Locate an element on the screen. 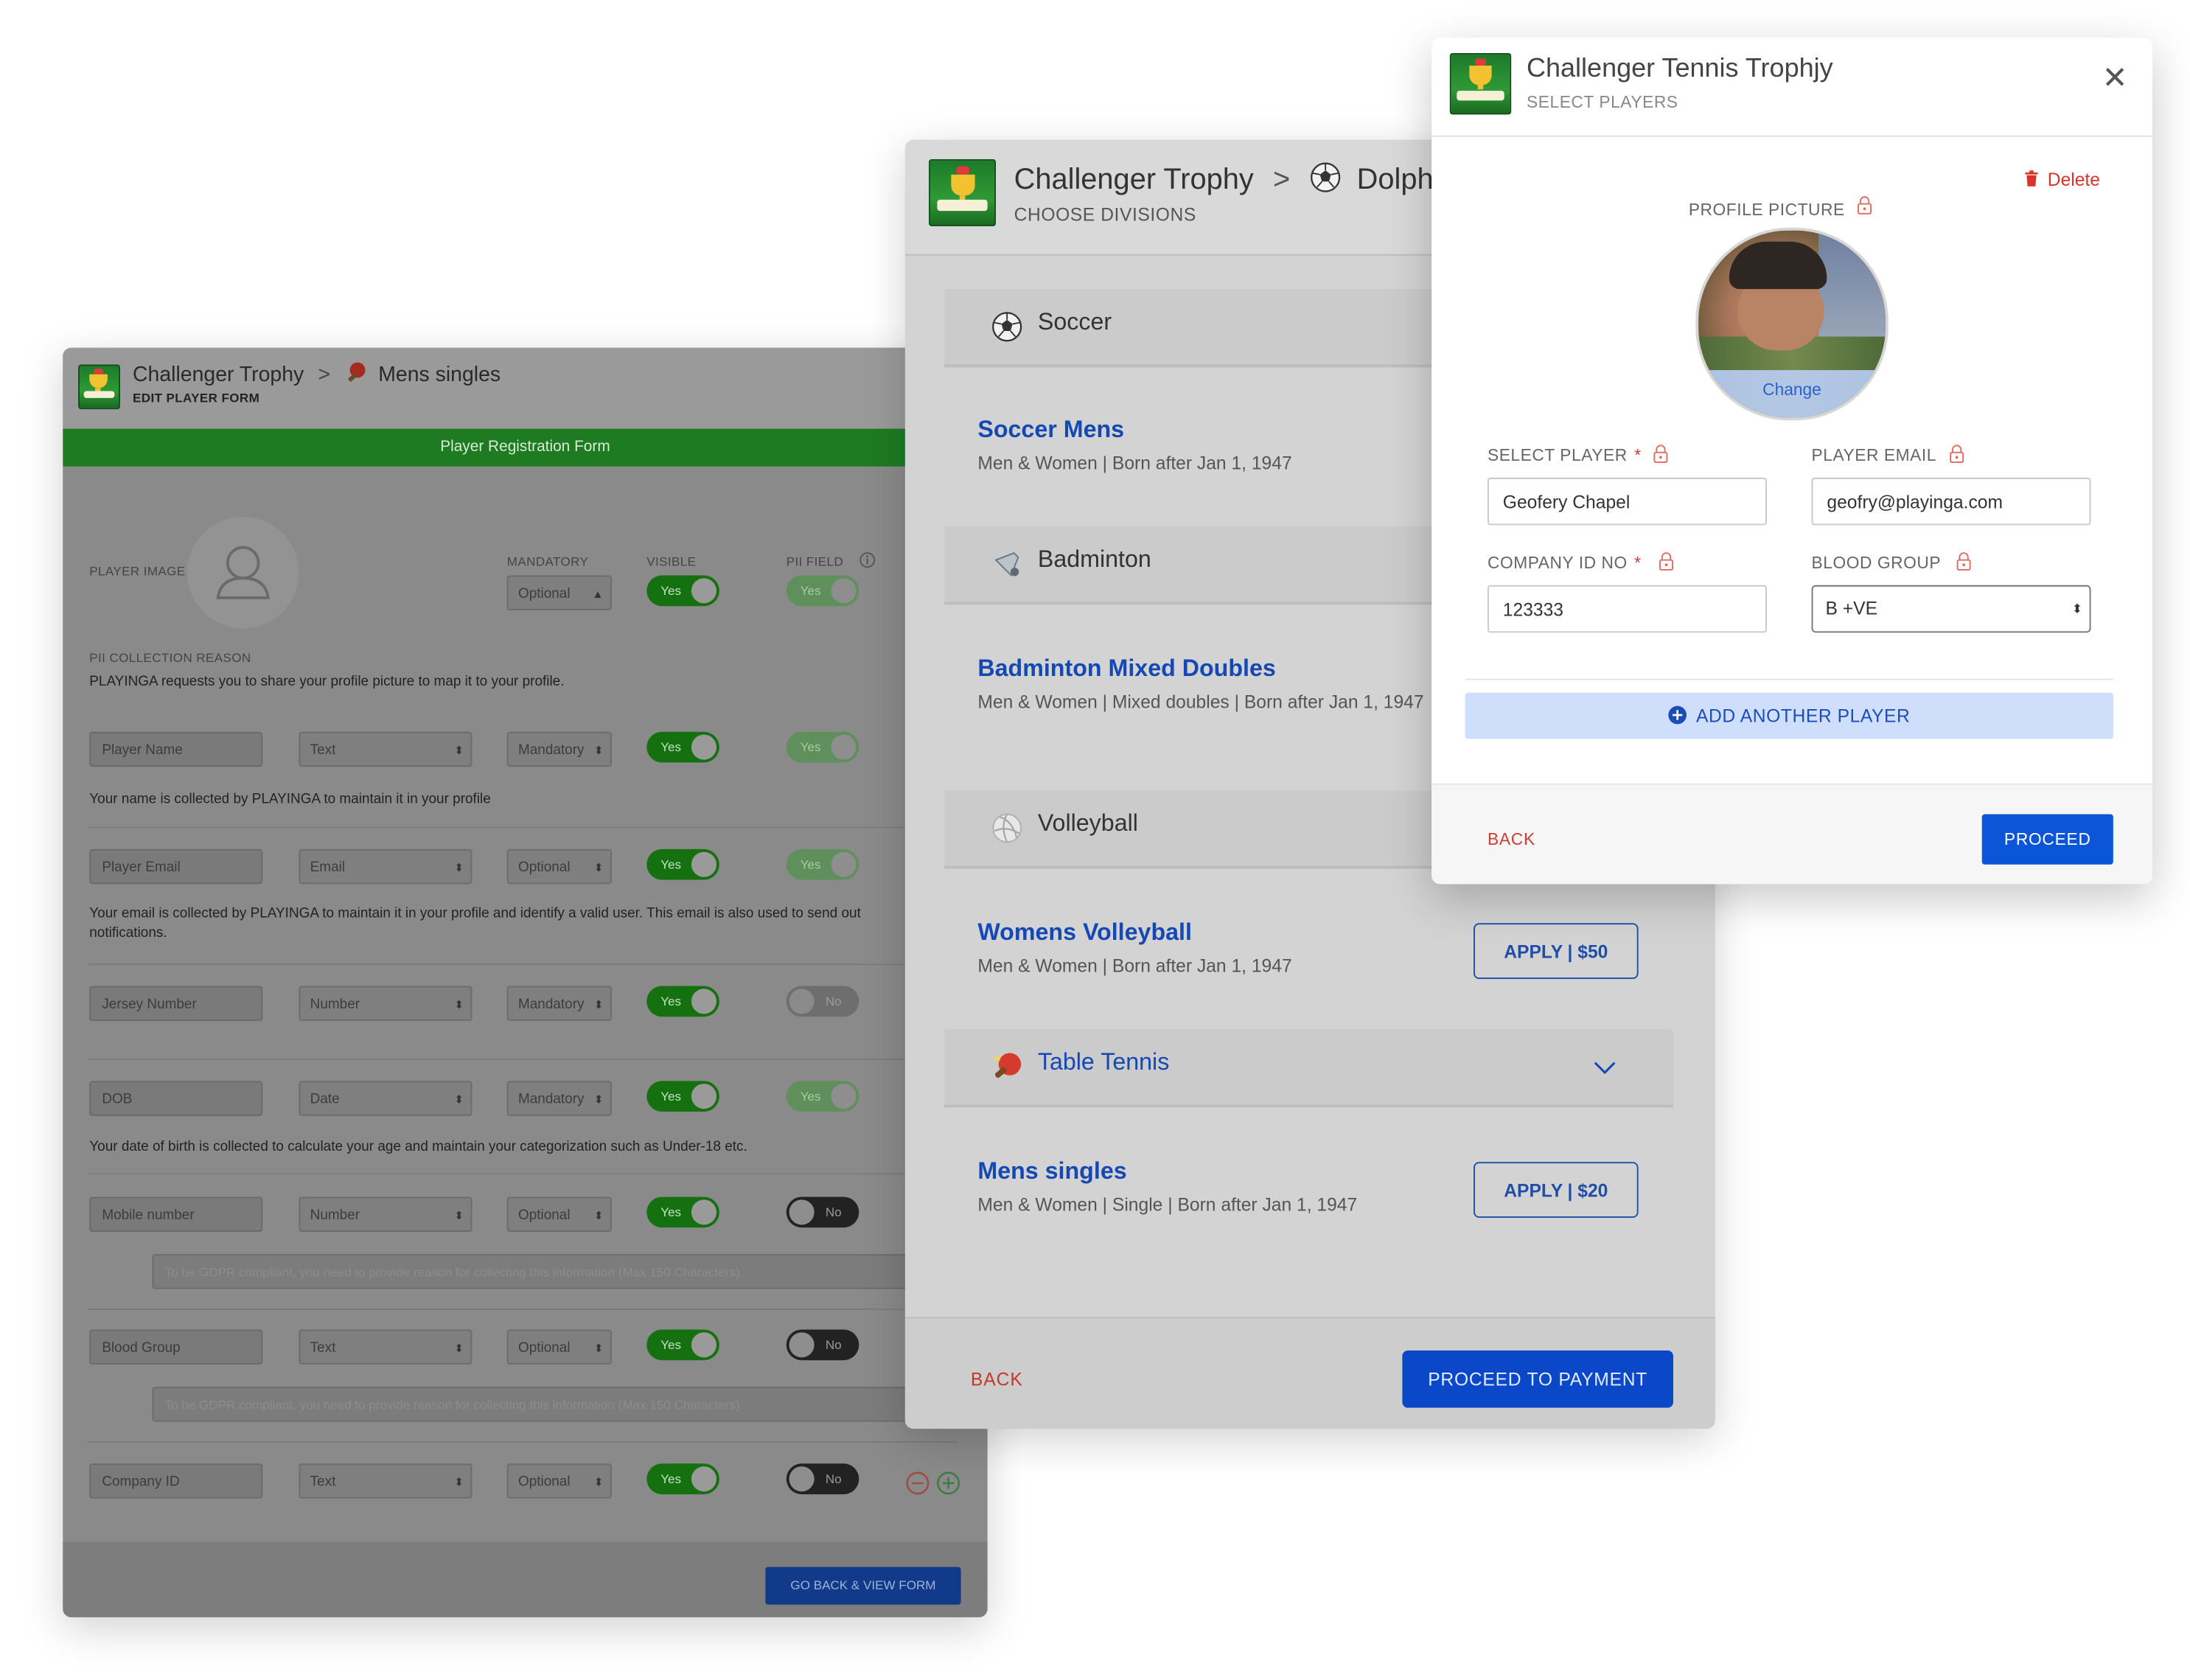 The height and width of the screenshot is (1680, 2190). image-pii-toggle: Yes is located at coordinates (822, 591).